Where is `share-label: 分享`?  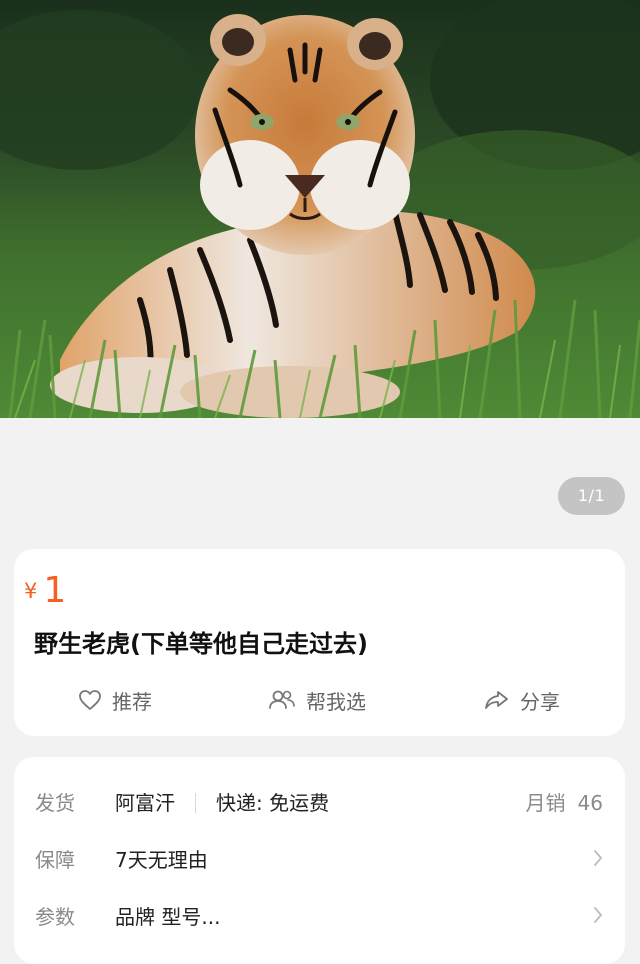 share-label: 分享 is located at coordinates (540, 701).